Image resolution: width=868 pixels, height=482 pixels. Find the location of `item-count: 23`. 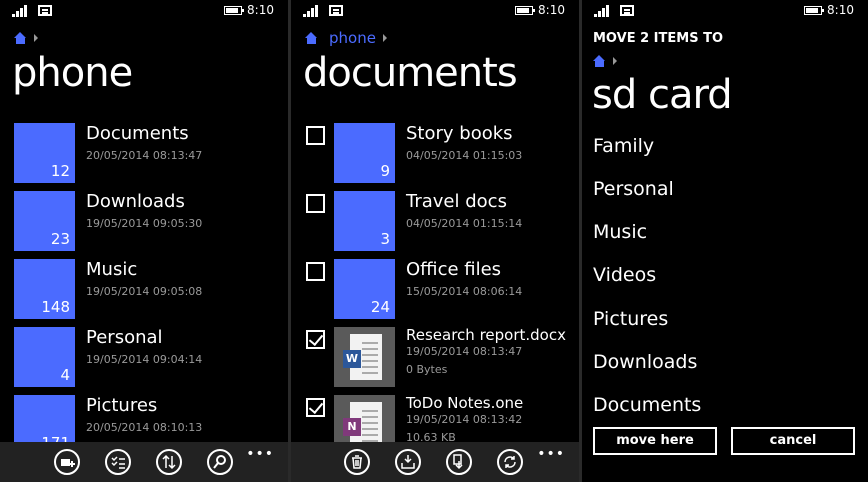

item-count: 23 is located at coordinates (60, 239).